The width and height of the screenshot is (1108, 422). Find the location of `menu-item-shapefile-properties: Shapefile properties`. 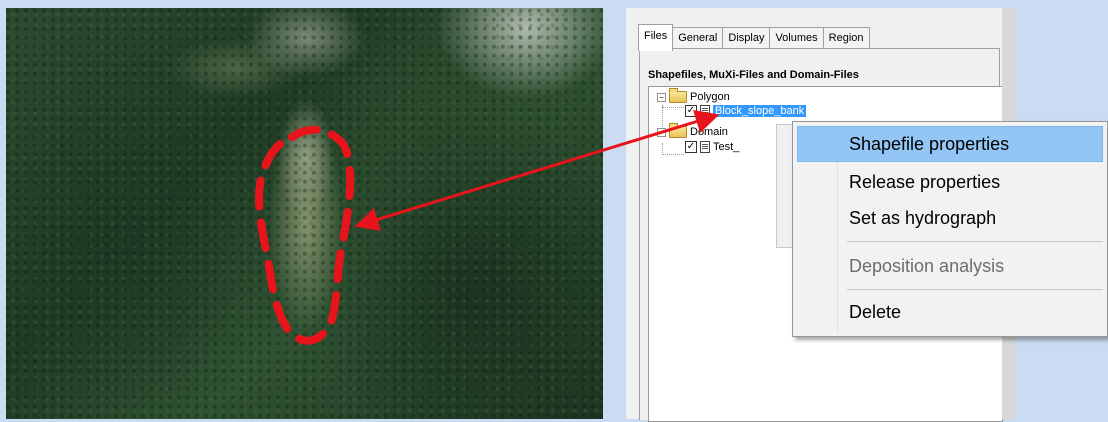

menu-item-shapefile-properties: Shapefile properties is located at coordinates (950, 144).